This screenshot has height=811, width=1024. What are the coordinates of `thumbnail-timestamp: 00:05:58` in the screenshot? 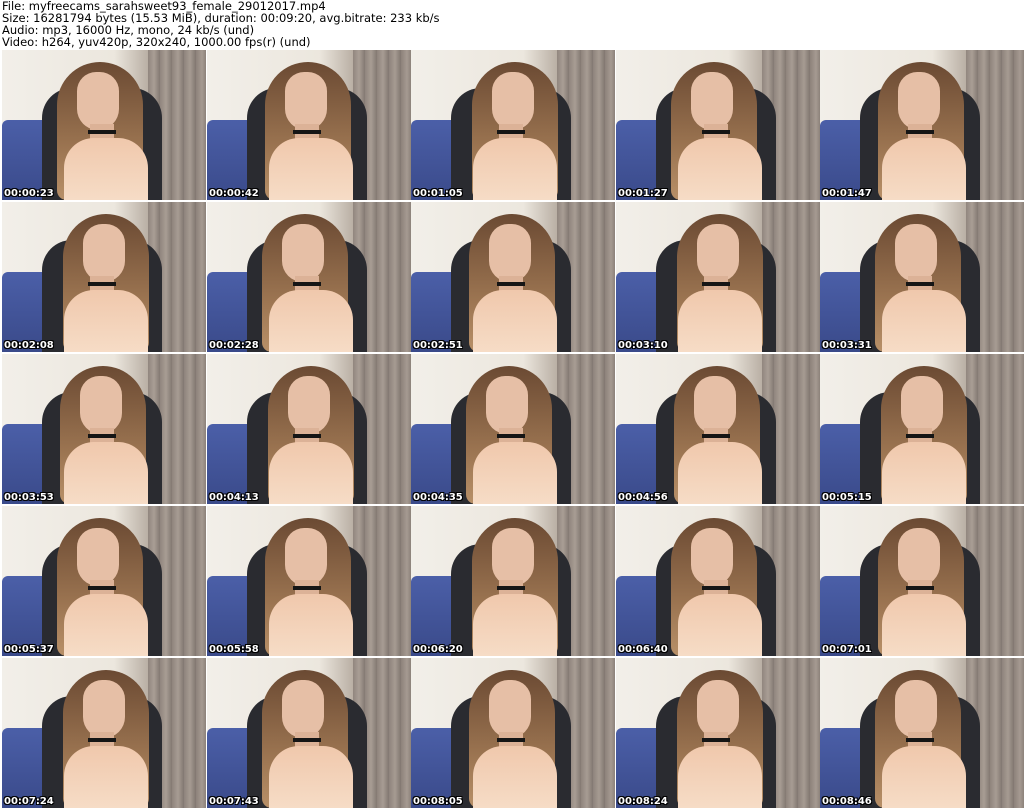 It's located at (234, 649).